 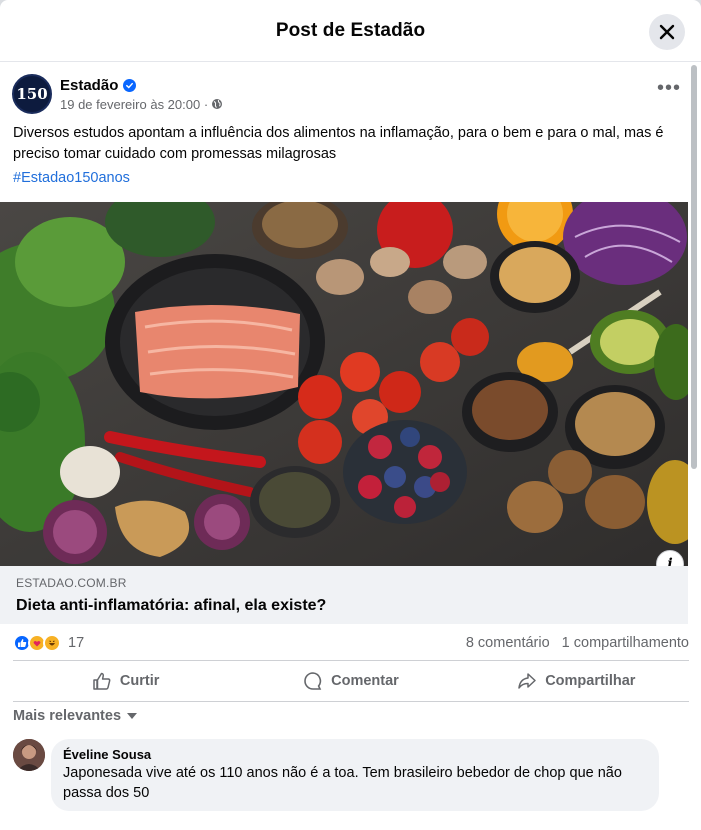 What do you see at coordinates (508, 643) in the screenshot?
I see `comments-count: 8 comentário` at bounding box center [508, 643].